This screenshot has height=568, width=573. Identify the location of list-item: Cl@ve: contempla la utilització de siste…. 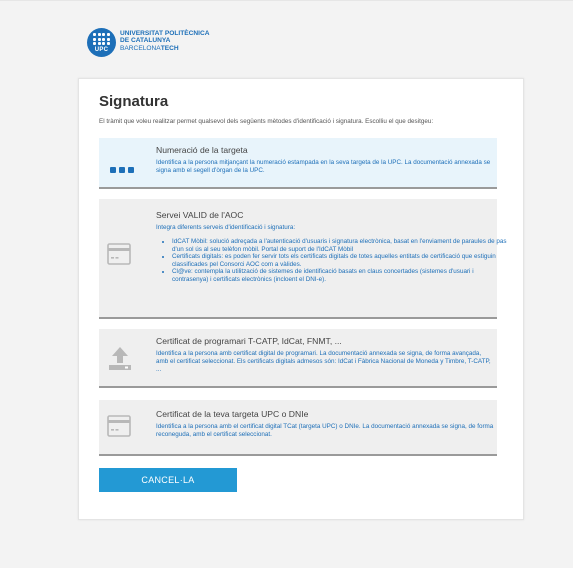
(341, 275).